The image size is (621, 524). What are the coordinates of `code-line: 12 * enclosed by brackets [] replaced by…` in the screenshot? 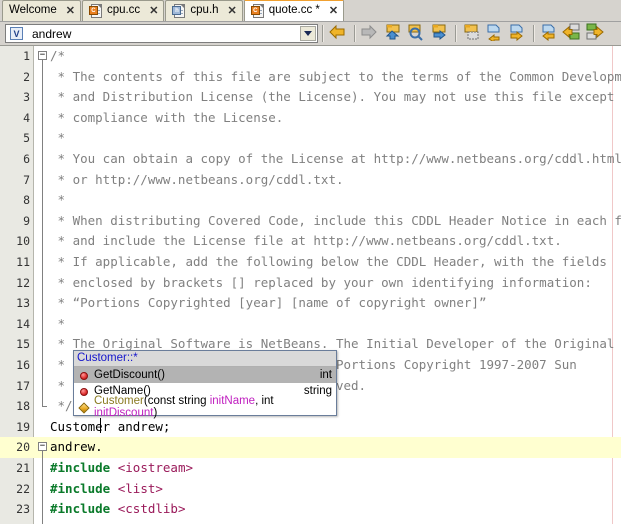 It's located at (310, 283).